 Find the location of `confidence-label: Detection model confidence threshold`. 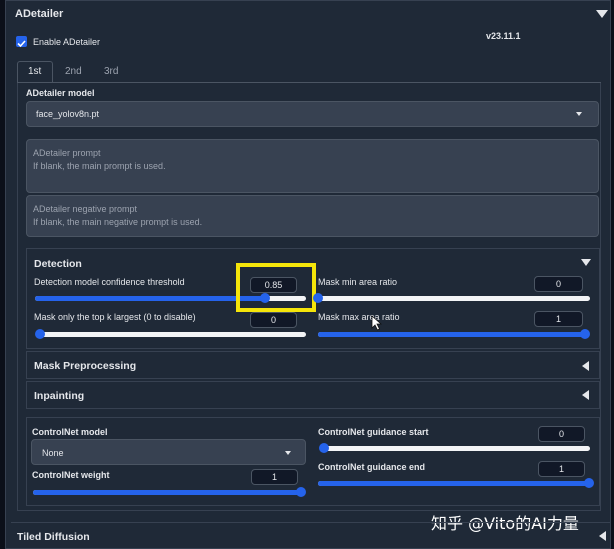

confidence-label: Detection model confidence threshold is located at coordinates (109, 282).